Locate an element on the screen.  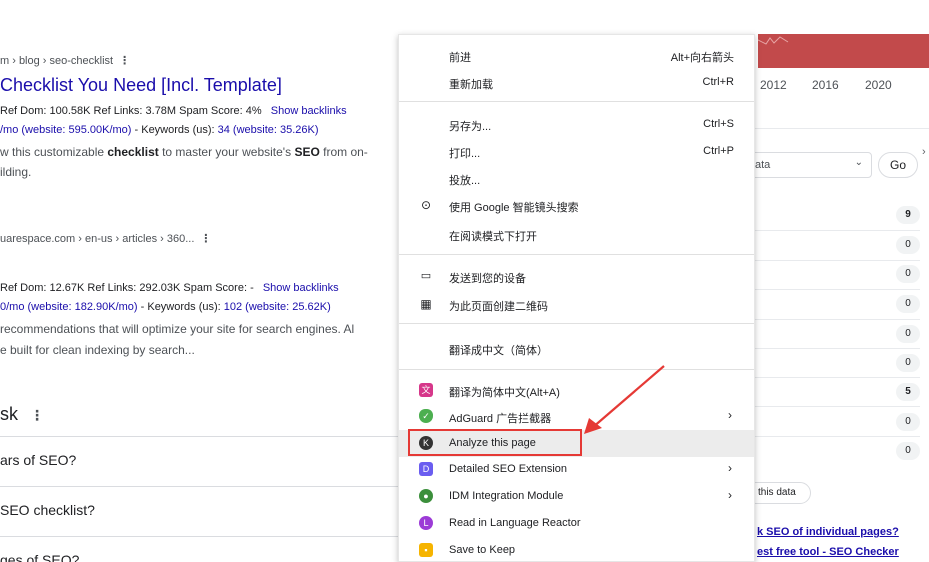
menu-item-label: Read in Language Reactor is located at coordinates (515, 523).